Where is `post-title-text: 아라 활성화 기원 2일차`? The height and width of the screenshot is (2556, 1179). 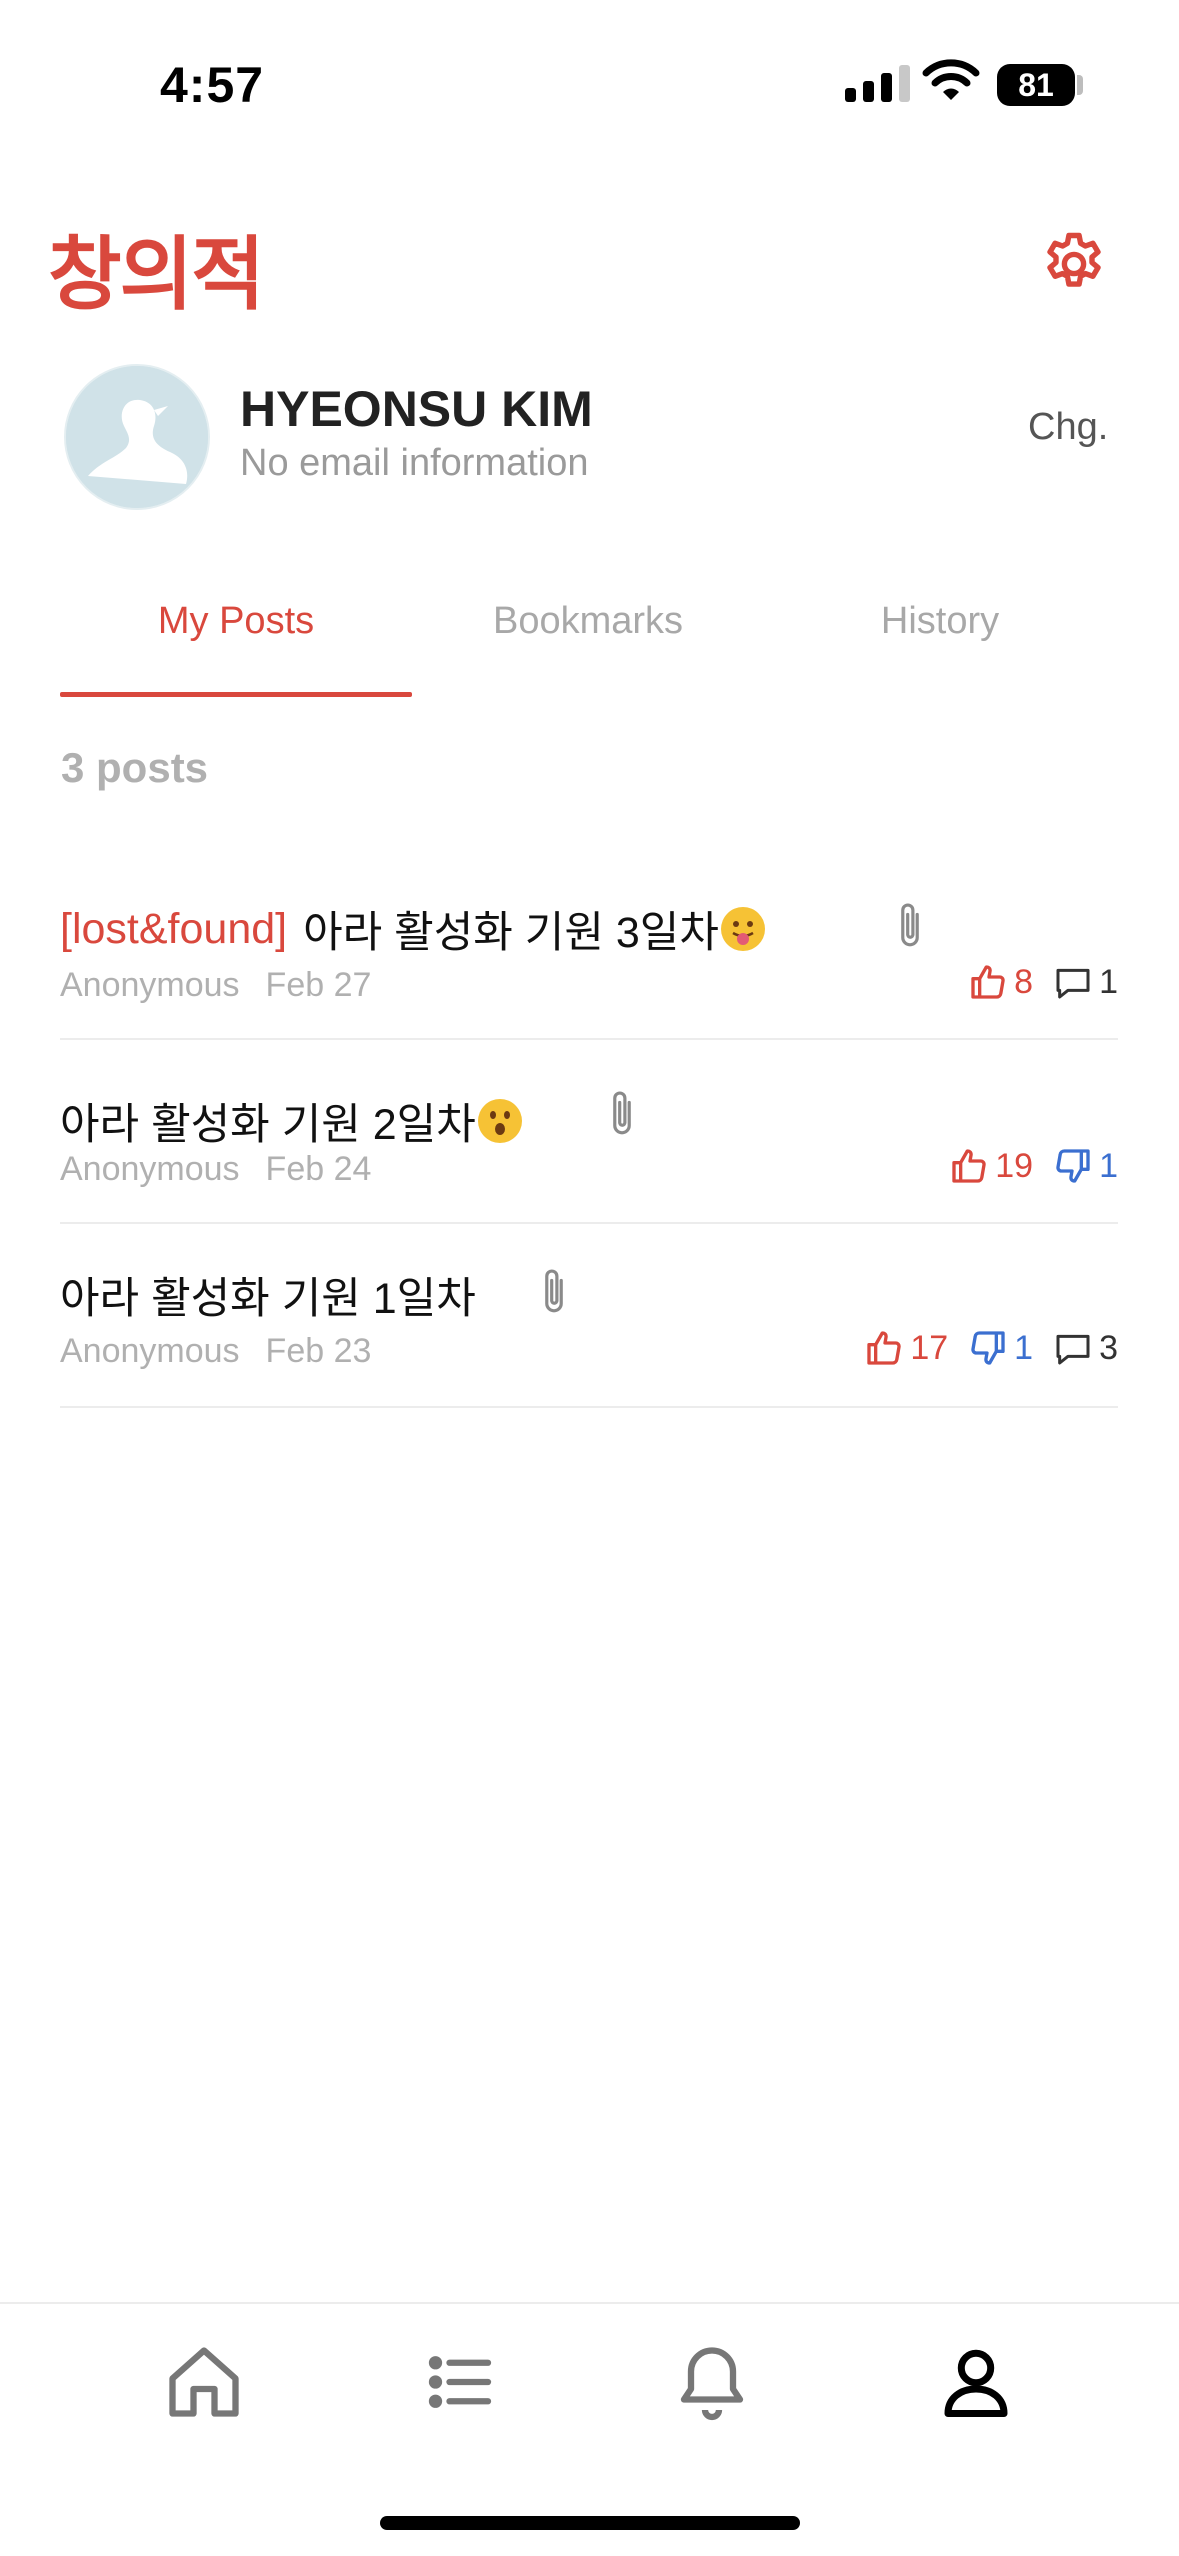 post-title-text: 아라 활성화 기원 2일차 is located at coordinates (268, 1125).